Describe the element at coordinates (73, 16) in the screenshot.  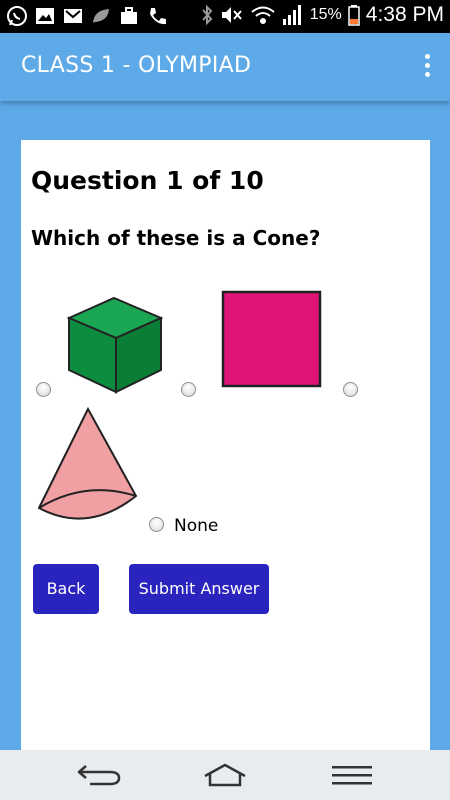
I see `gmail-icon` at that location.